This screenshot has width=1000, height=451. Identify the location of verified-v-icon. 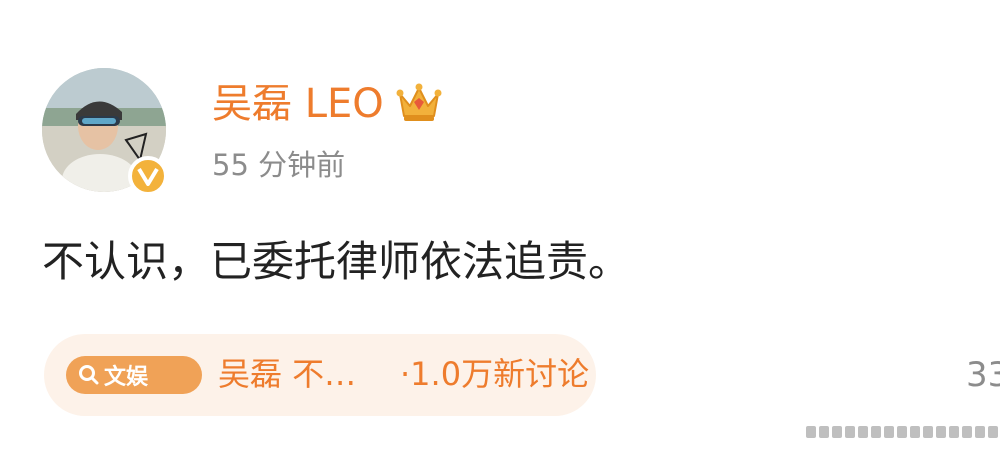
(148, 176).